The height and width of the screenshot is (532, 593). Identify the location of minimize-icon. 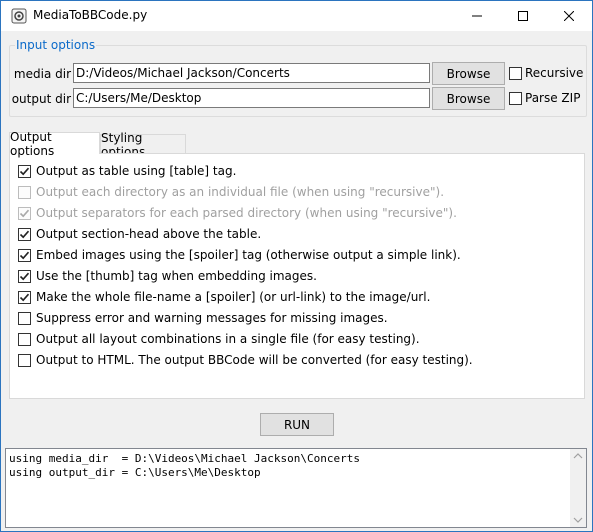
(477, 16).